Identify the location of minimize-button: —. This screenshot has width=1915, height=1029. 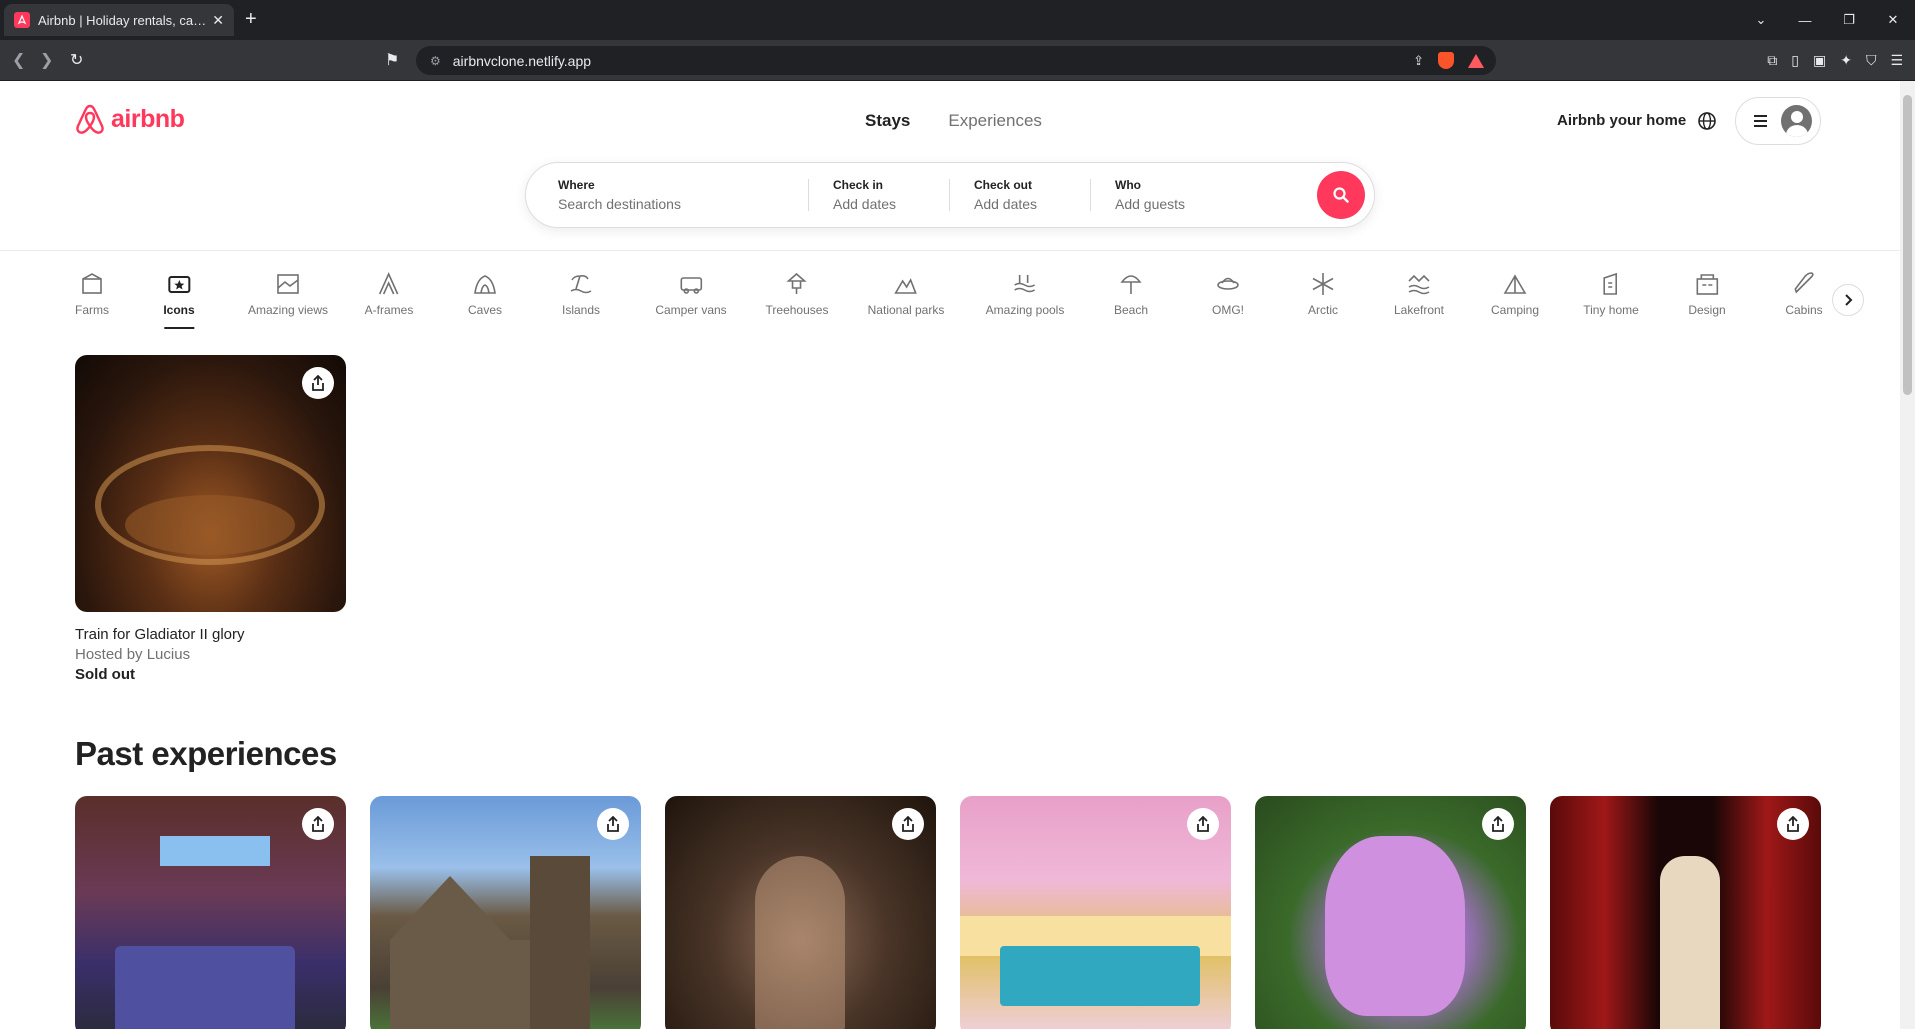
(1805, 20).